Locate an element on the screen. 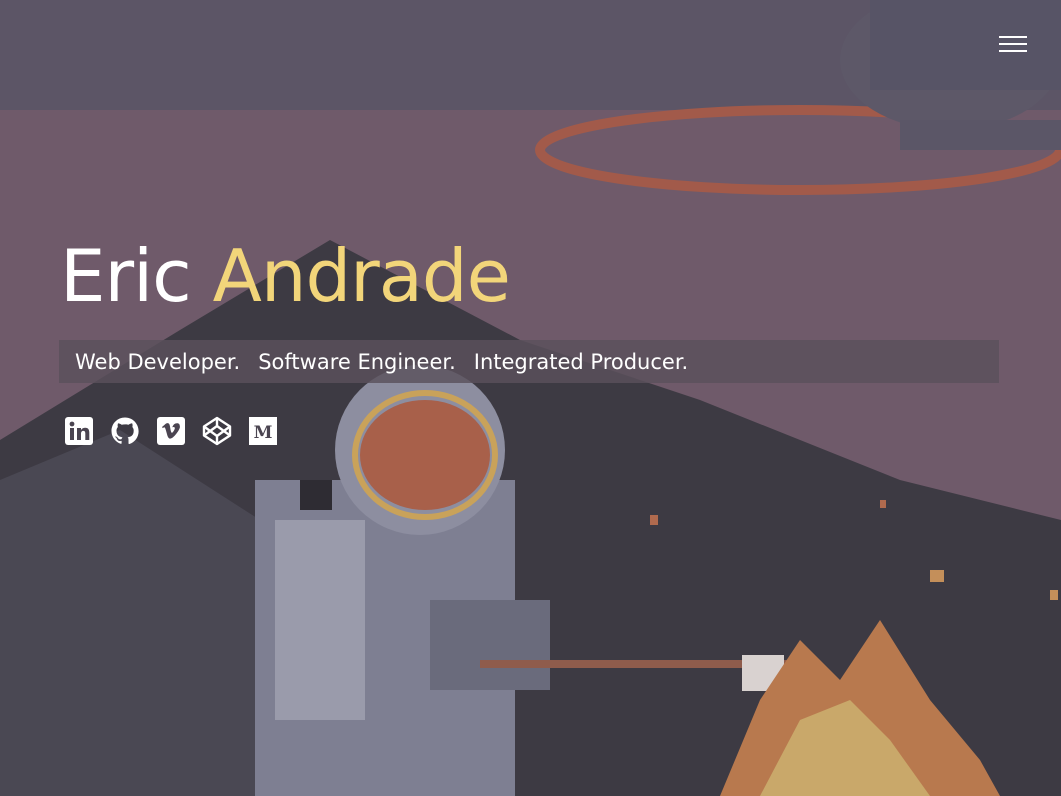  vimeo-link is located at coordinates (171, 431).